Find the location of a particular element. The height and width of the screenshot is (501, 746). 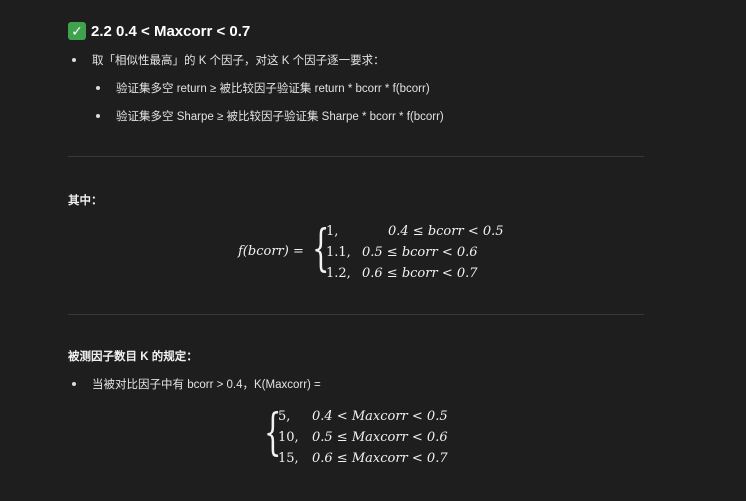

section-heading: ✓ 2.2 0.4 < Maxcorr < 0.7 is located at coordinates (159, 31).